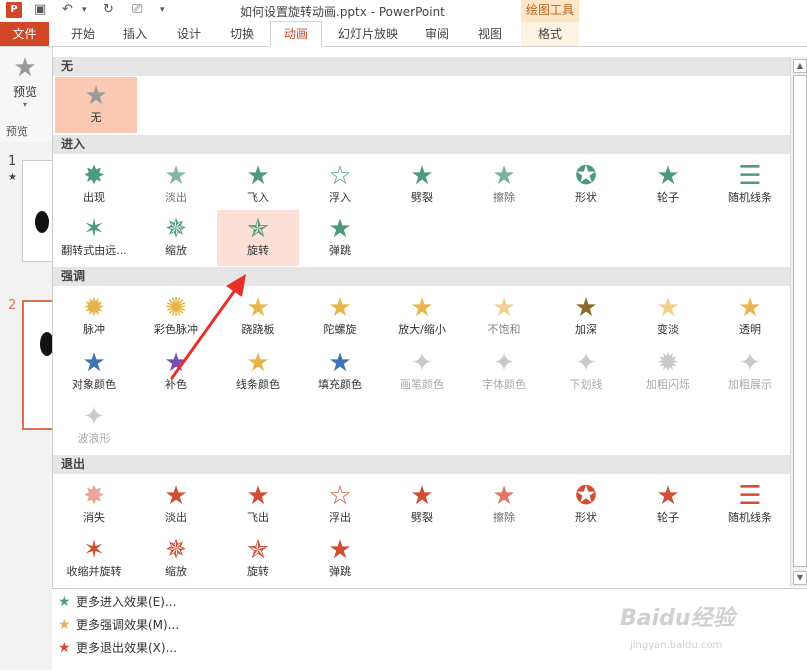  I want to click on tab-transitions: 切换, so click(242, 34).